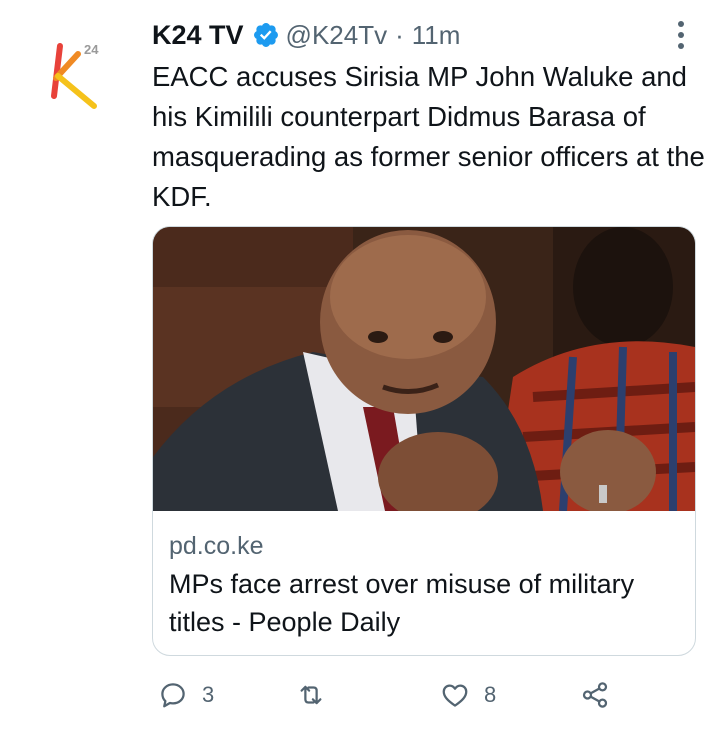  I want to click on k24-logo-icon: 24, so click(75, 75).